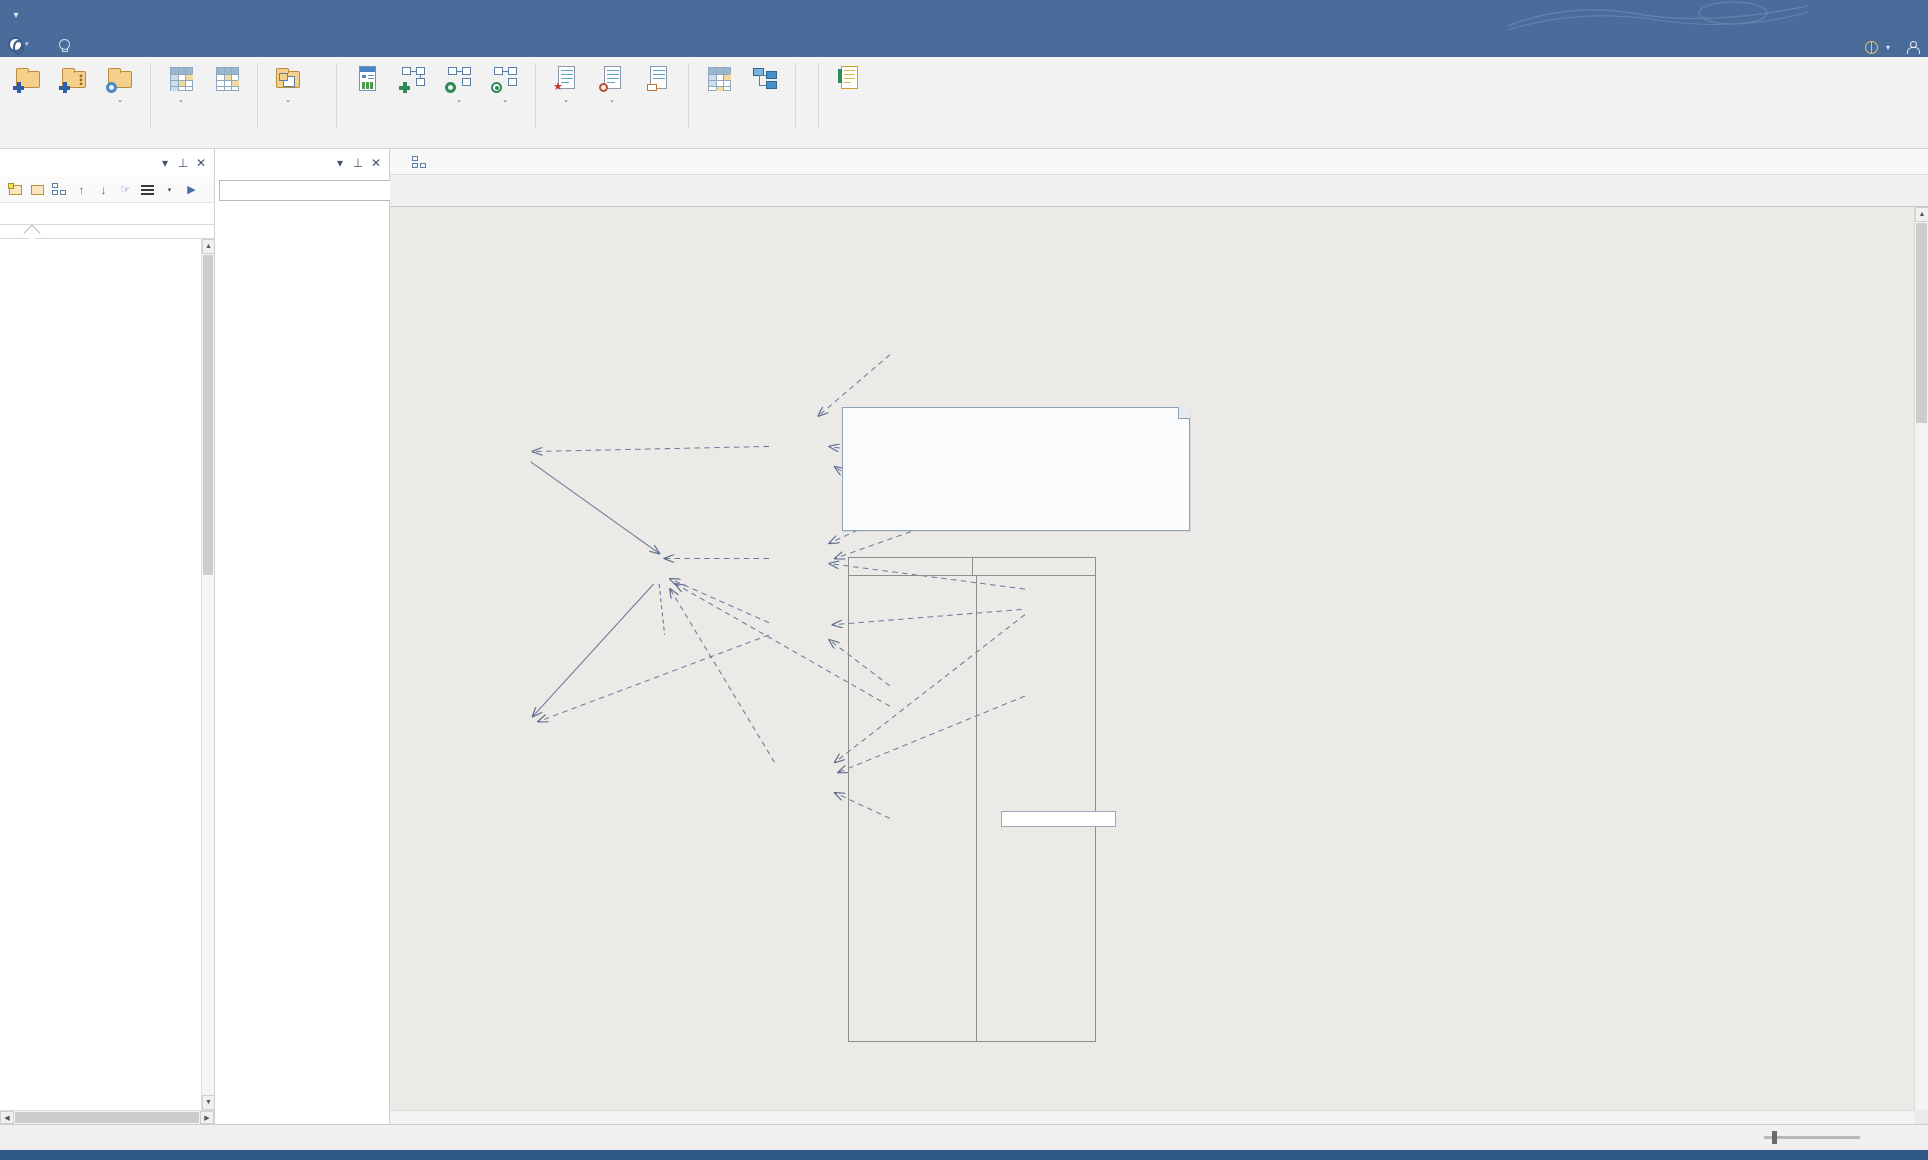 The width and height of the screenshot is (1928, 1160). What do you see at coordinates (1152, 1117) in the screenshot?
I see `canvas-horizontal-scrollbar` at bounding box center [1152, 1117].